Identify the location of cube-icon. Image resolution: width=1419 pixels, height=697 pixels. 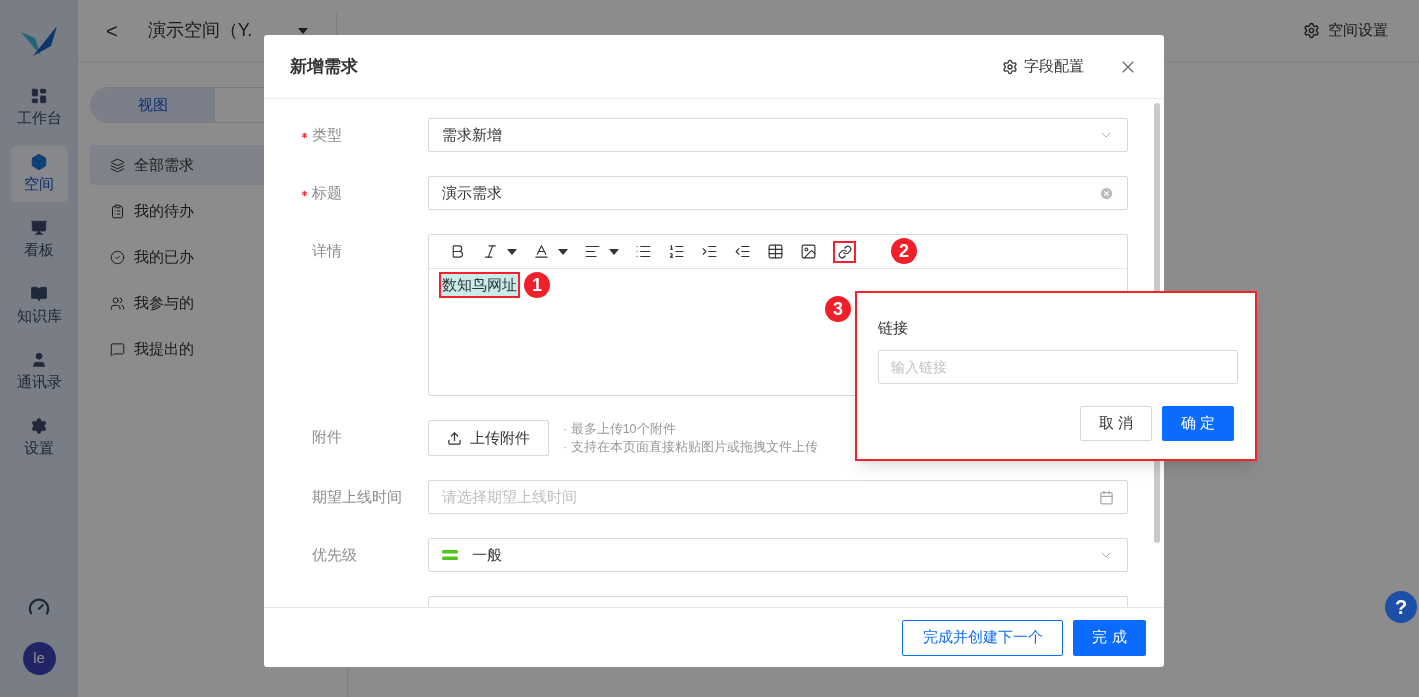
(39, 161).